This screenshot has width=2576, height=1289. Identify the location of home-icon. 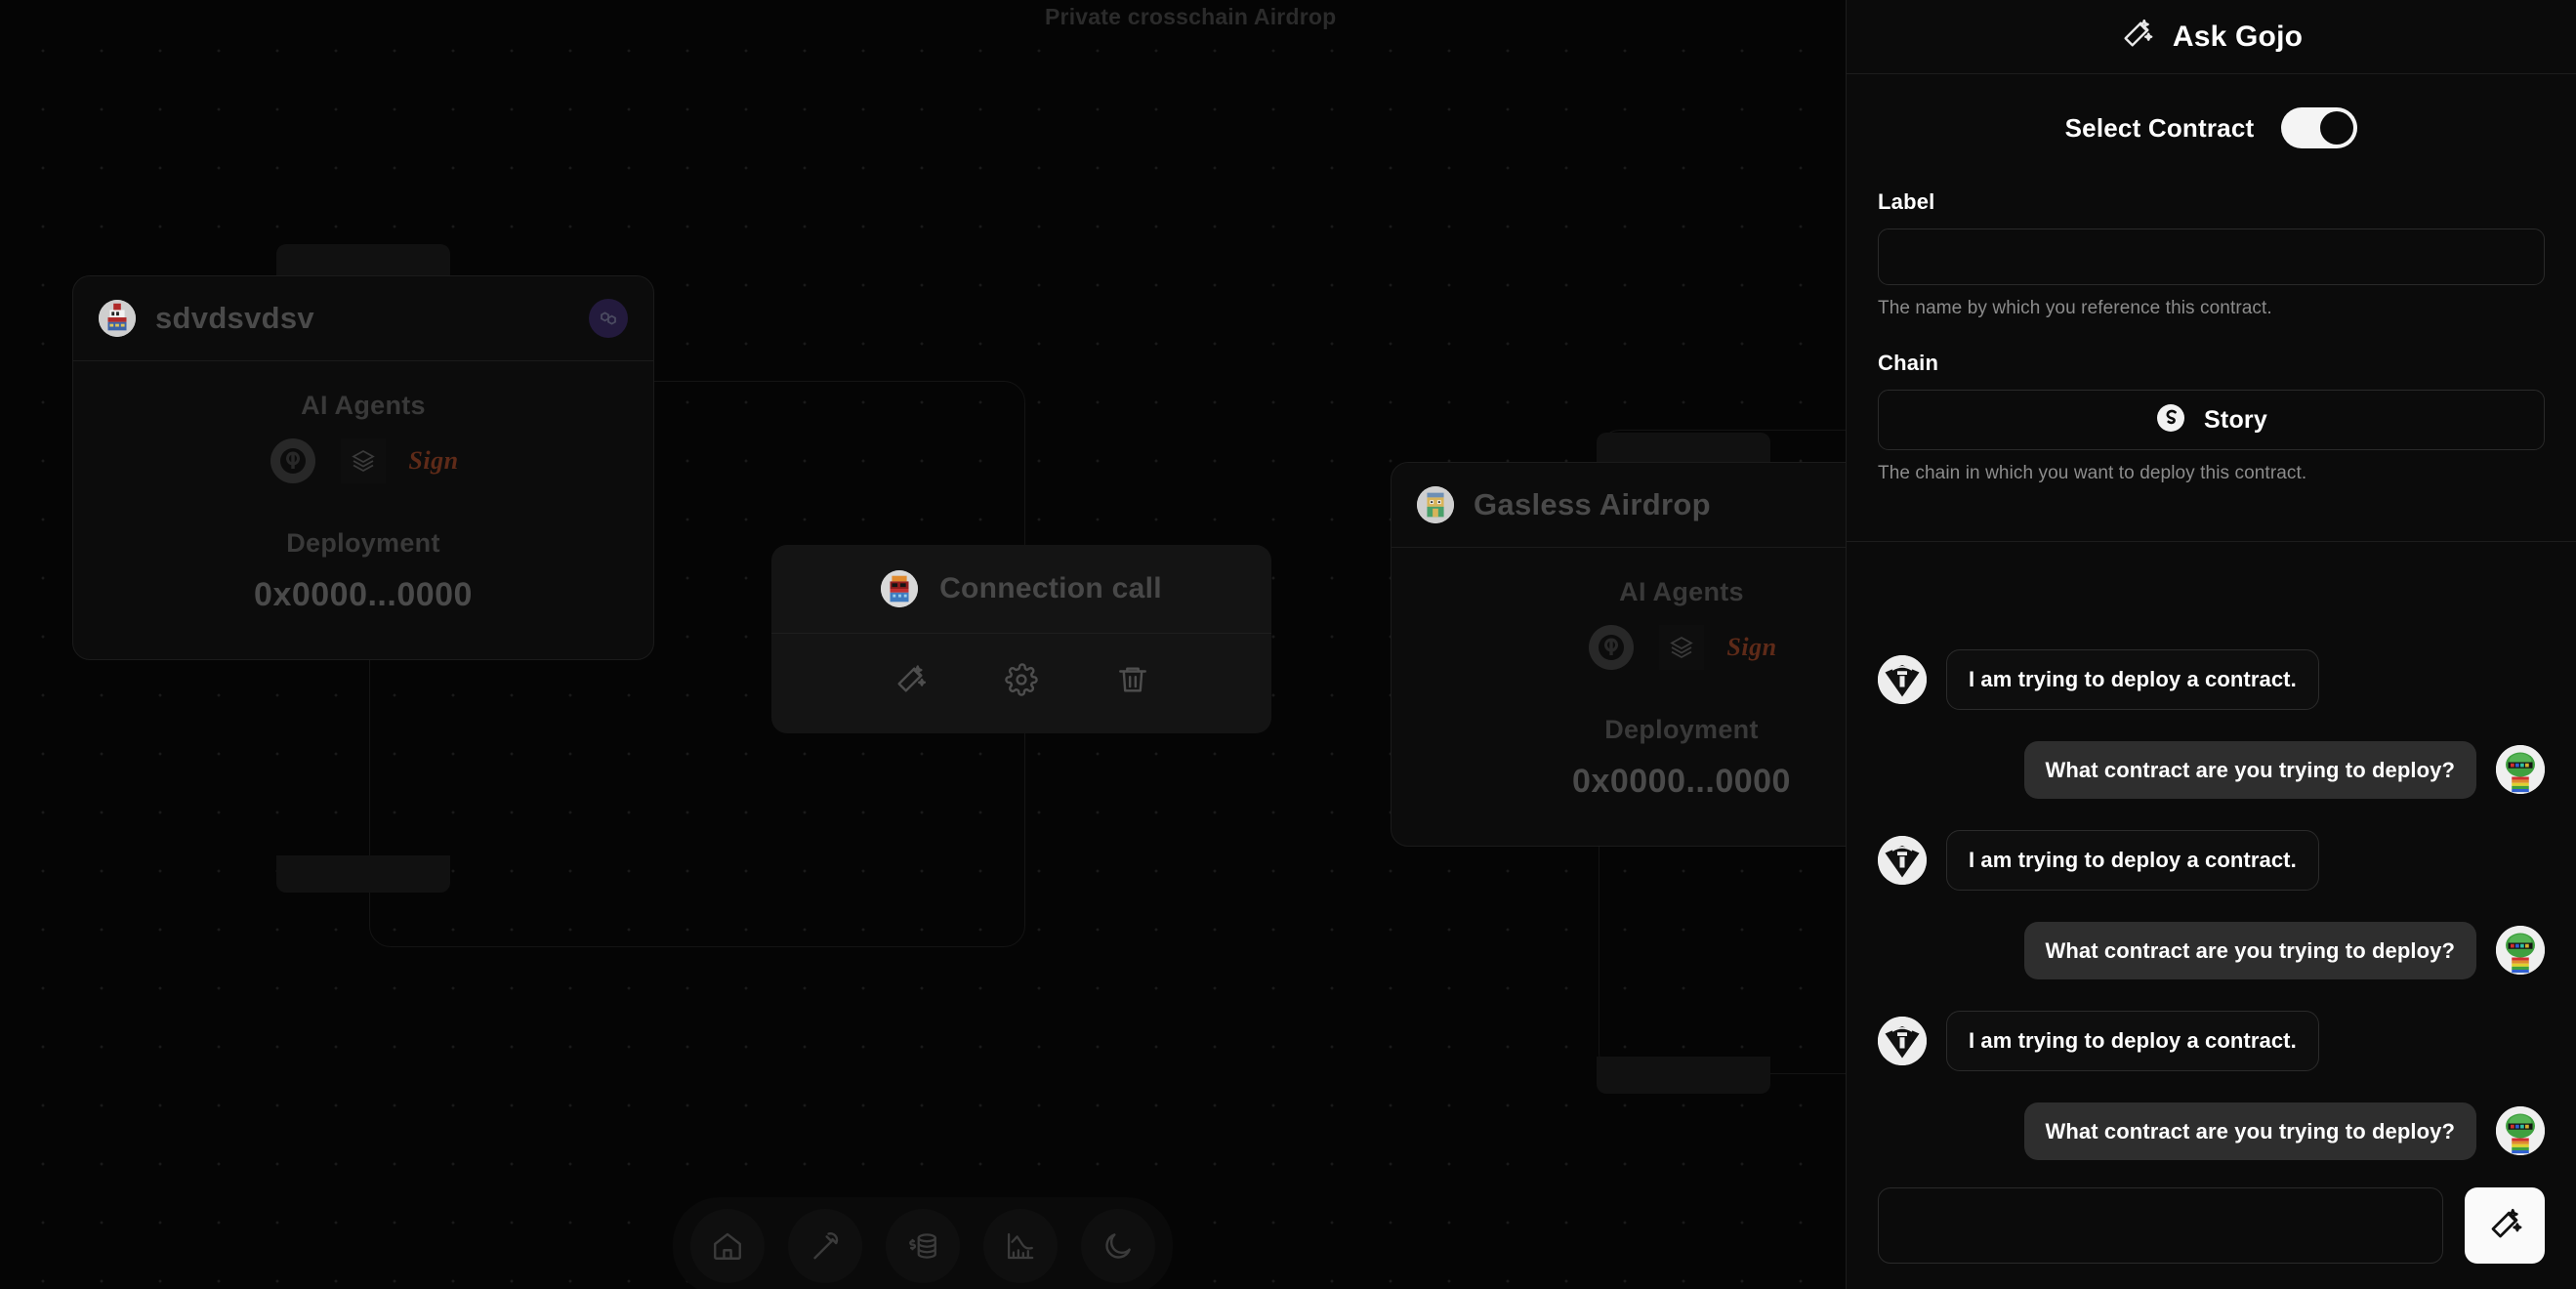
(727, 1246).